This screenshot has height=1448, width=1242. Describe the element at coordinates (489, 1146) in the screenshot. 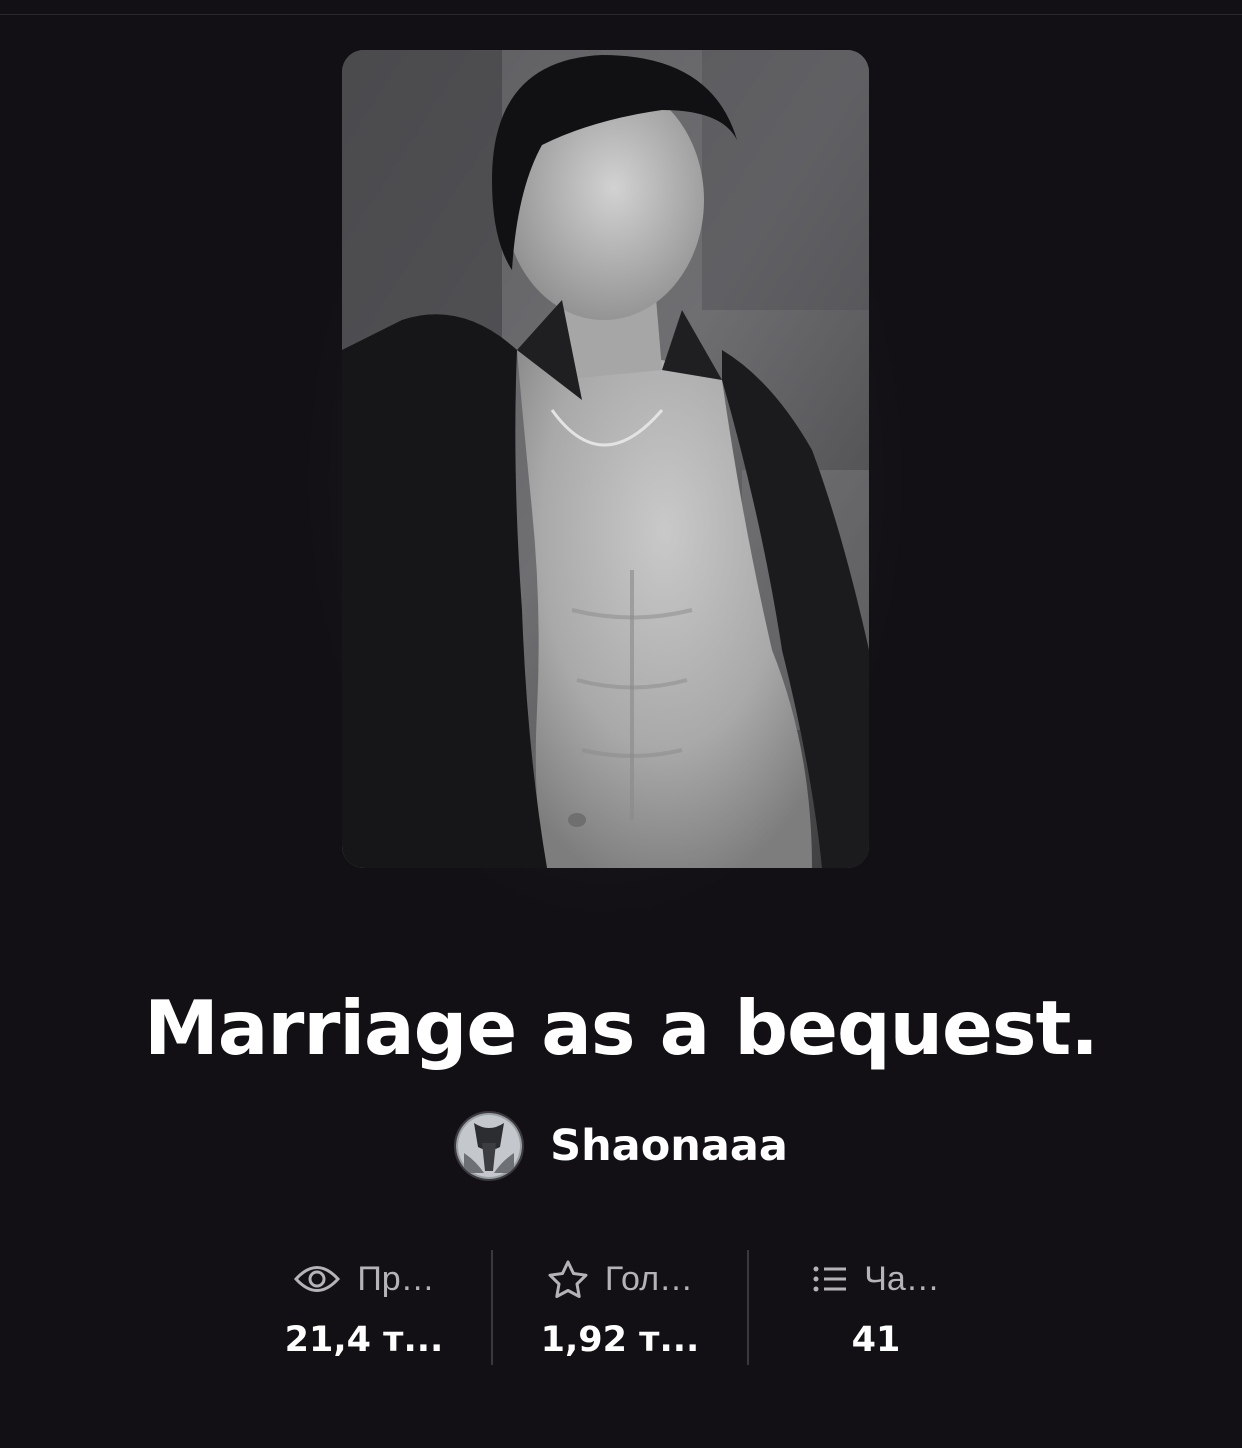

I see `author-avatar` at that location.